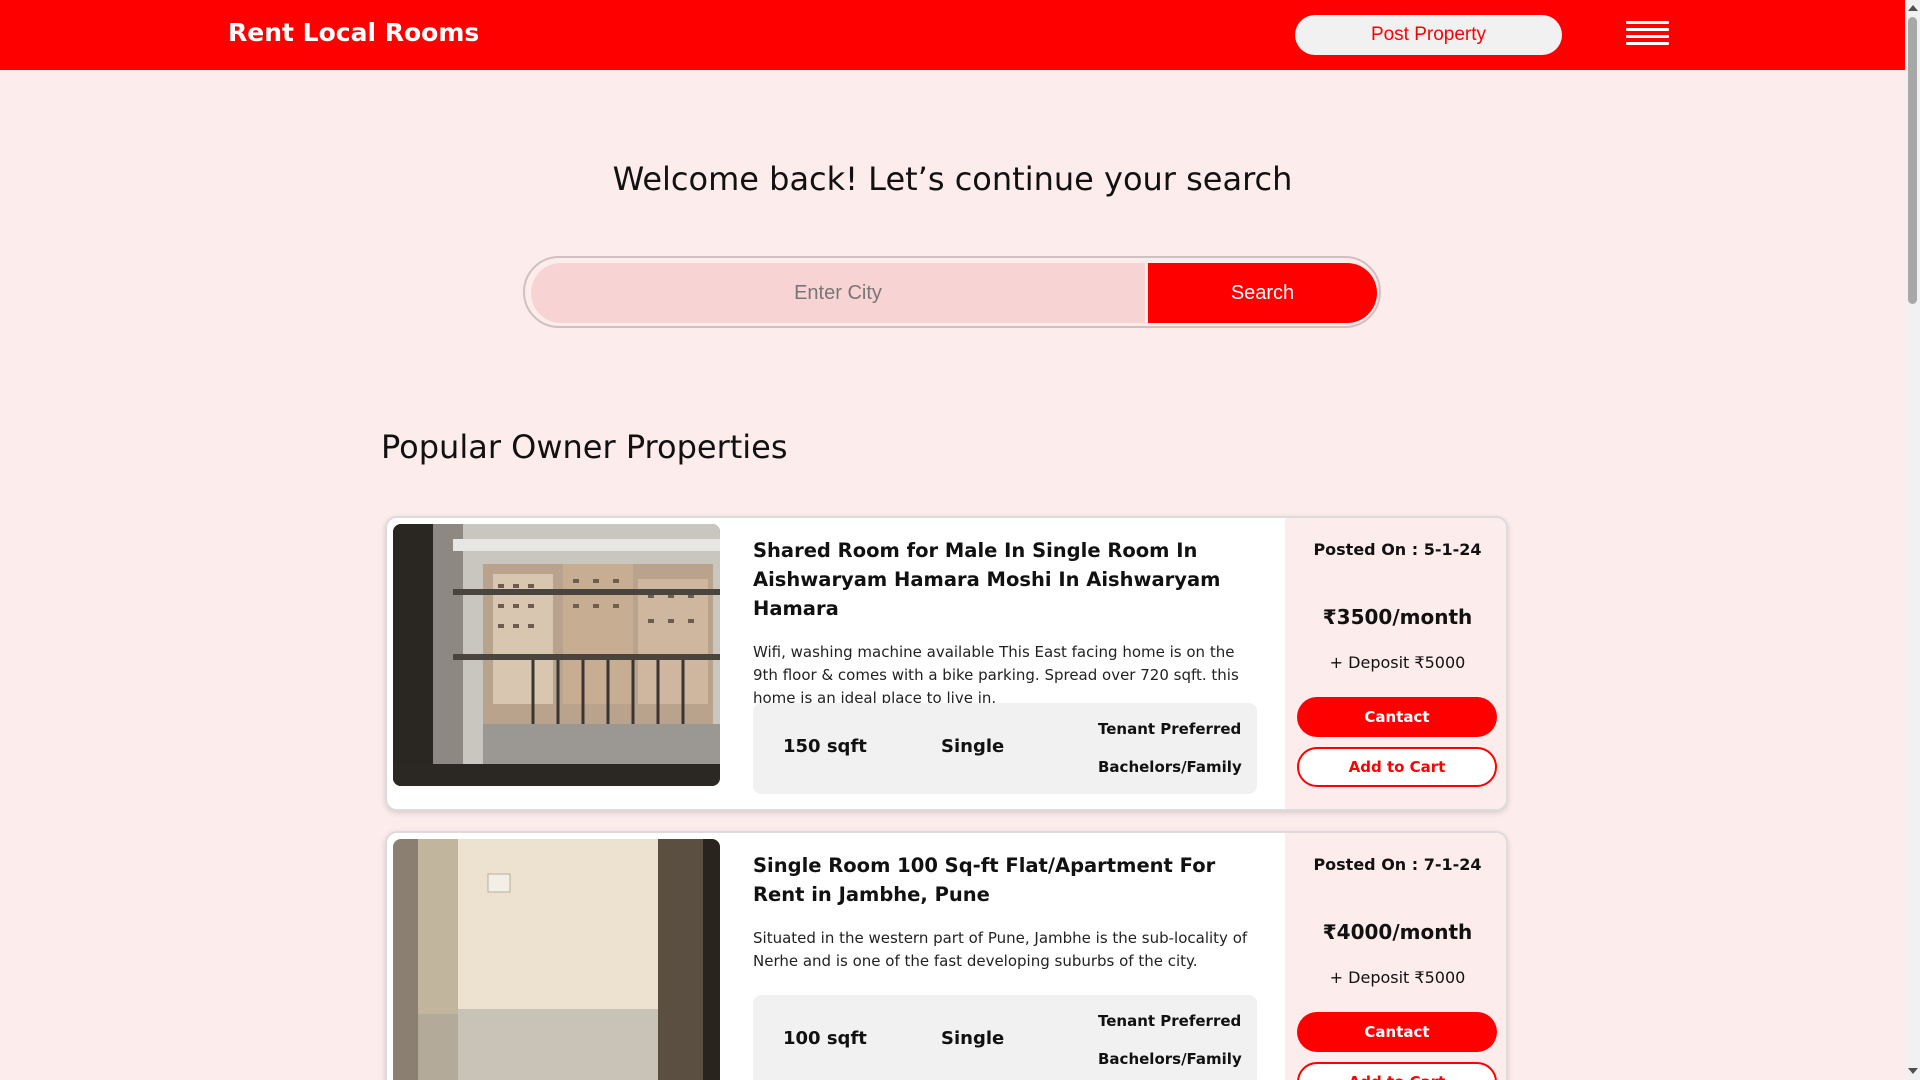  What do you see at coordinates (1397, 932) in the screenshot?
I see `rent-price: ₹4000/month` at bounding box center [1397, 932].